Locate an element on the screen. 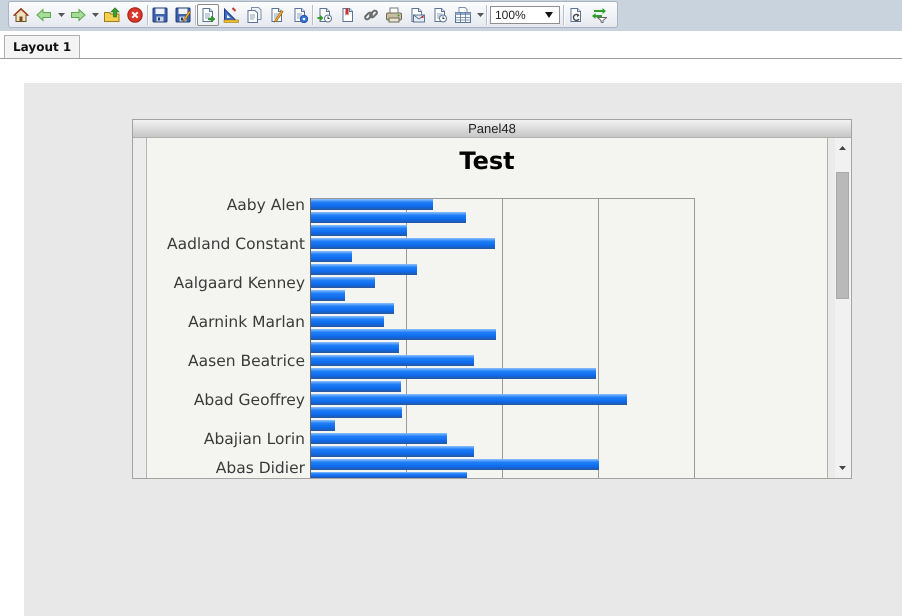  up-arrow-icon is located at coordinates (842, 148).